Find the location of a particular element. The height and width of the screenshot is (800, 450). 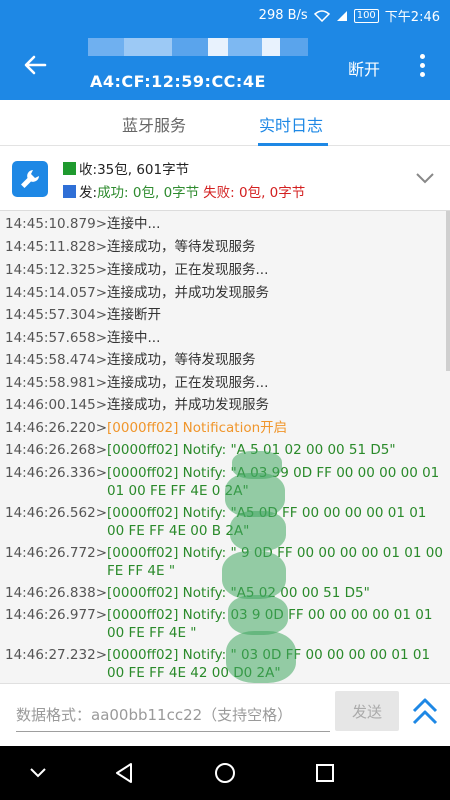

stats-panel: 收: 35包, 601字节 发: 成功: 0包, 0字节 失败: 0包, 0字节 is located at coordinates (225, 179).